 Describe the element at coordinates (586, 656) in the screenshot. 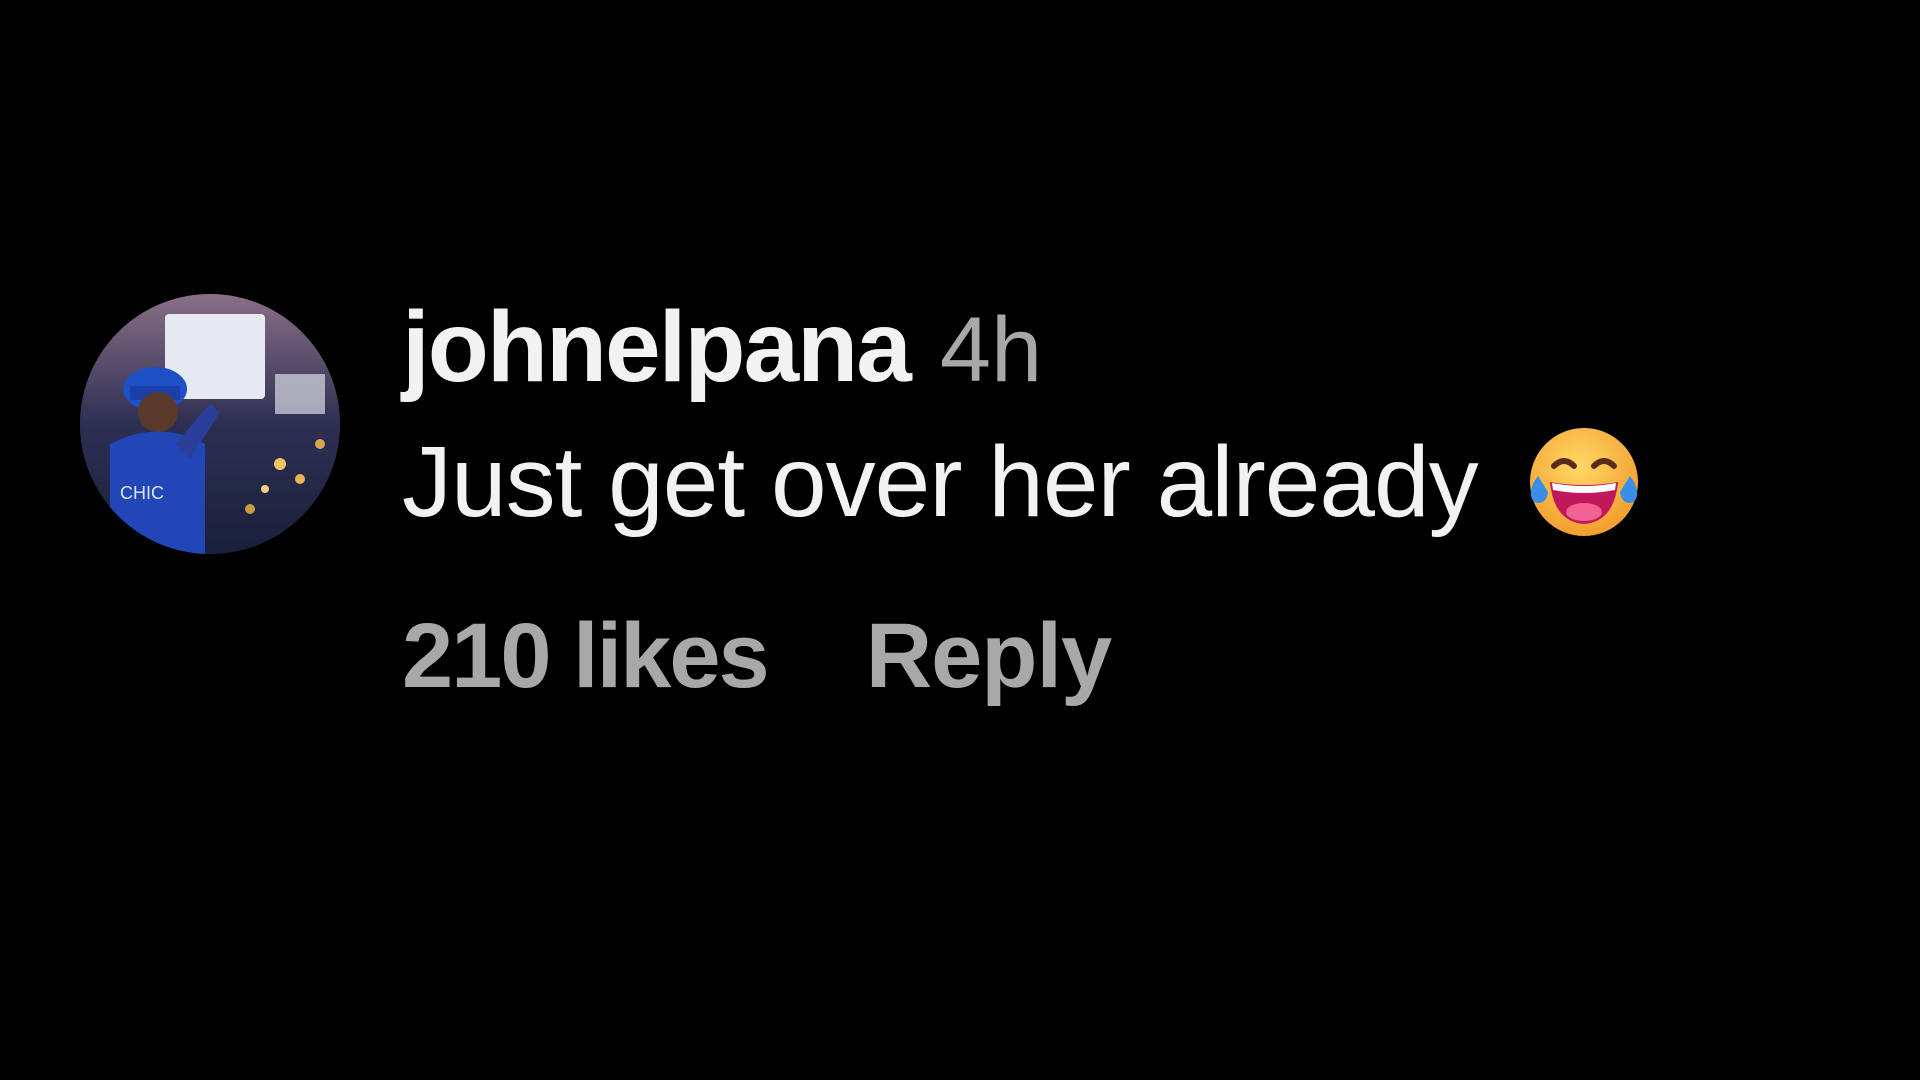

I see `likes-count-button: 210 likes` at that location.